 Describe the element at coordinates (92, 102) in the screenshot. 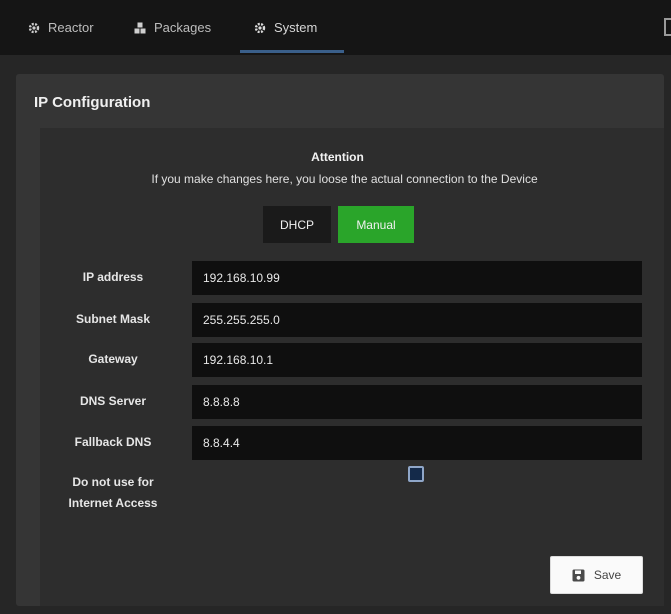

I see `panel-title: IP Configuration` at that location.